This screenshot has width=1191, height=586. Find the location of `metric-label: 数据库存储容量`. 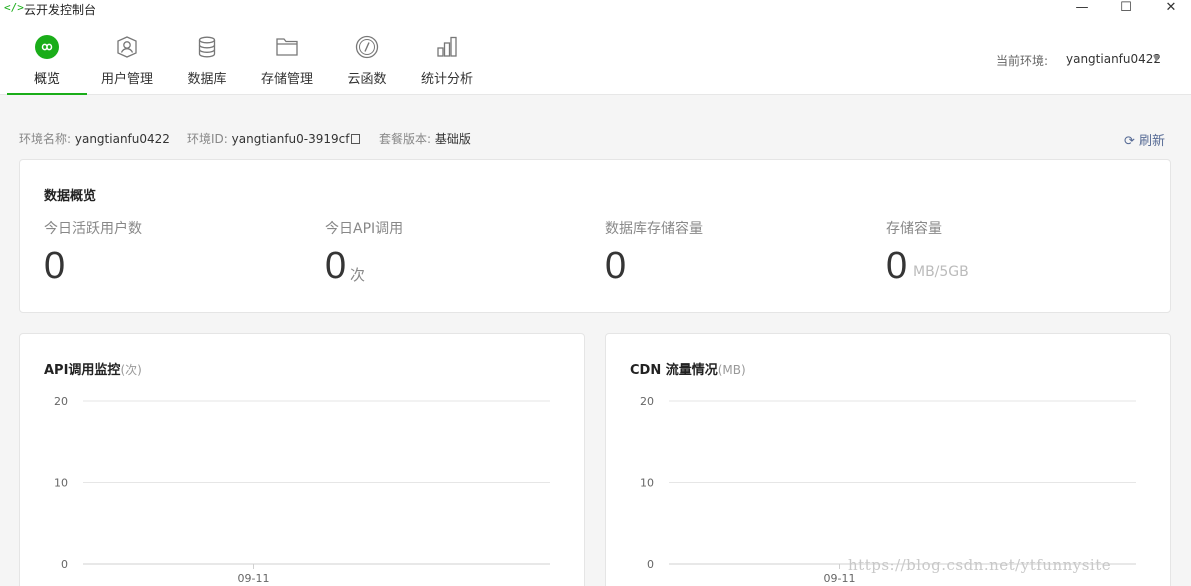

metric-label: 数据库存储容量 is located at coordinates (654, 229).